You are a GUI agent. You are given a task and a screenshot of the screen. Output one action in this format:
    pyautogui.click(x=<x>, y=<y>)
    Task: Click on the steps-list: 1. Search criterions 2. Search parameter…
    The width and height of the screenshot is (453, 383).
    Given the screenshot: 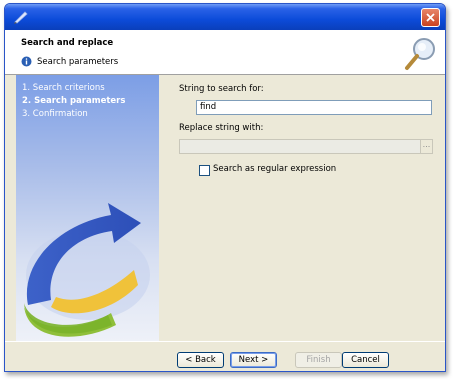 What is the action you would take?
    pyautogui.click(x=73, y=102)
    